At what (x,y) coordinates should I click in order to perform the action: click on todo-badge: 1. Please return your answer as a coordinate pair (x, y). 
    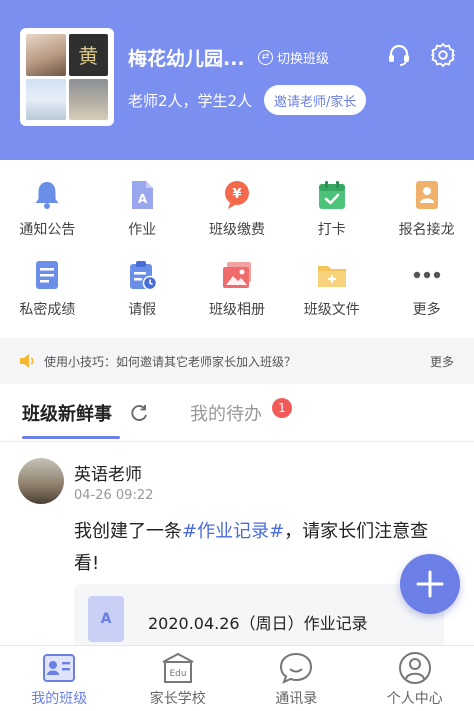
    Looking at the image, I should click on (282, 408).